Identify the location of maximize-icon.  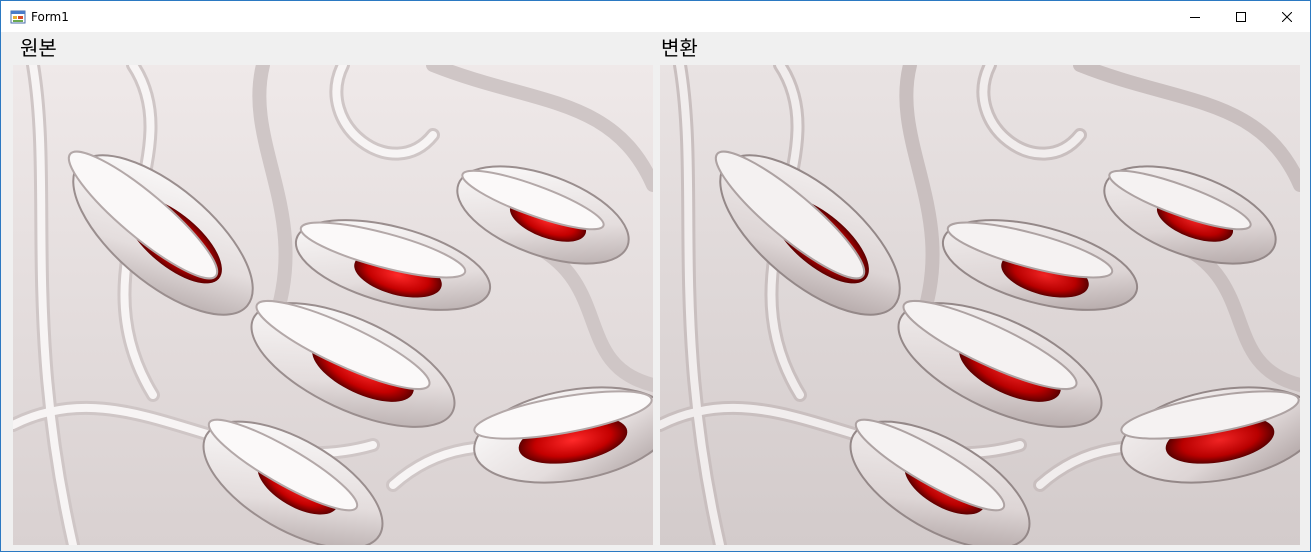
(1241, 16).